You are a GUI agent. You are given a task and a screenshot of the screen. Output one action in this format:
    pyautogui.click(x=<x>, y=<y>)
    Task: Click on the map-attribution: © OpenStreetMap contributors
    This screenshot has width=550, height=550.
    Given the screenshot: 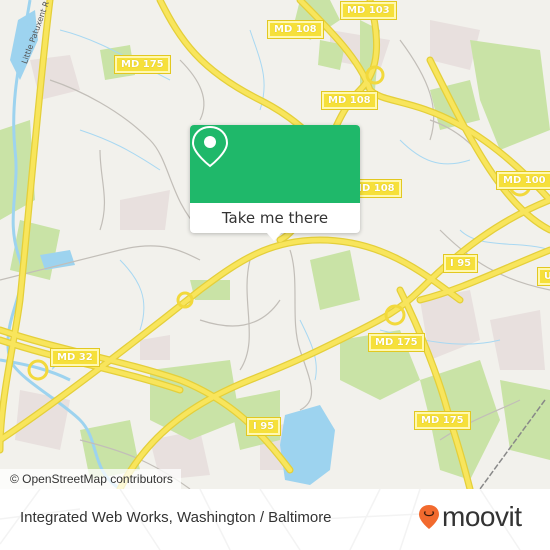 What is the action you would take?
    pyautogui.click(x=90, y=479)
    